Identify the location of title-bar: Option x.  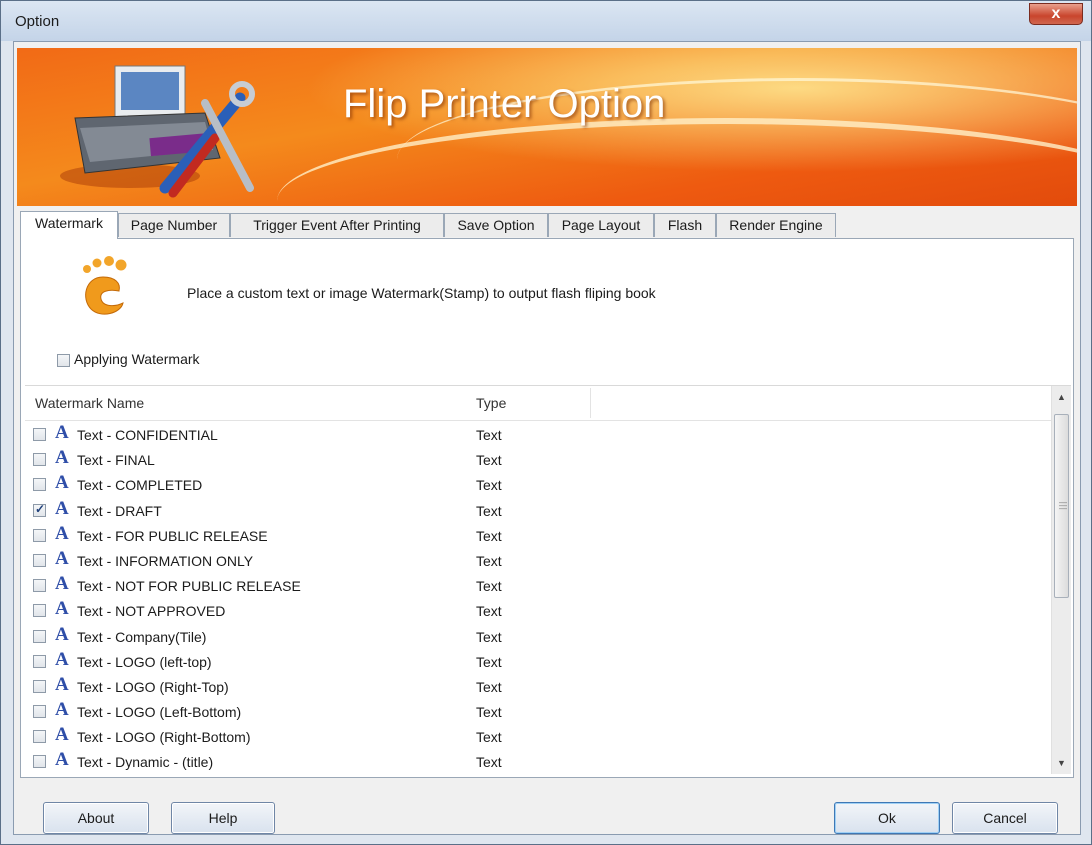
(546, 21).